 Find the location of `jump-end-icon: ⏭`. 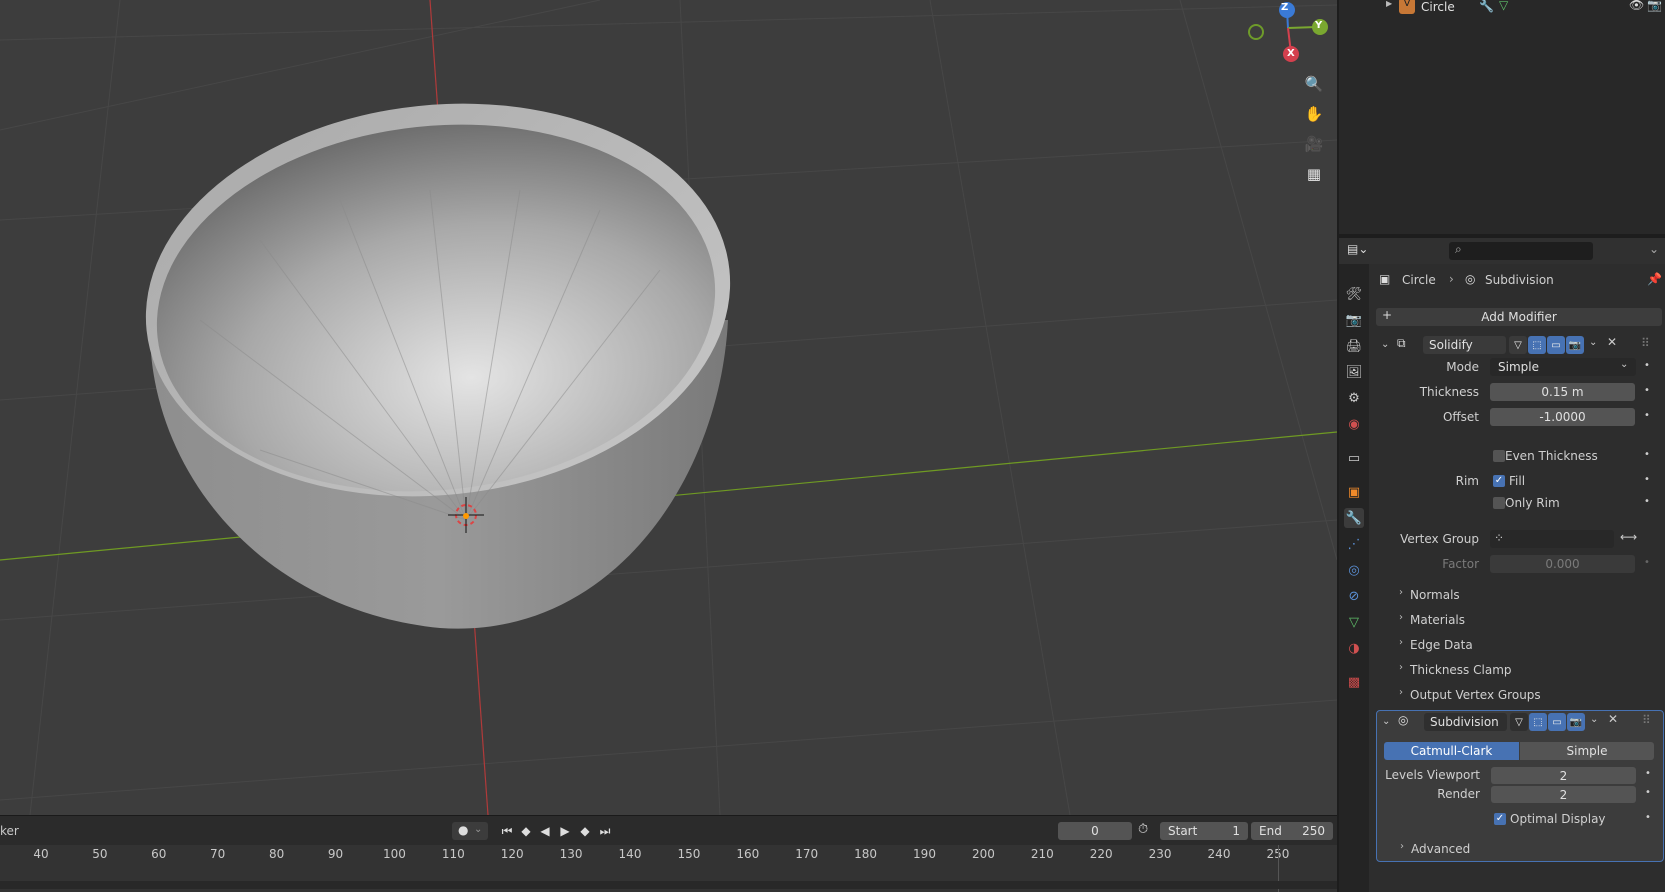

jump-end-icon: ⏭ is located at coordinates (605, 831).